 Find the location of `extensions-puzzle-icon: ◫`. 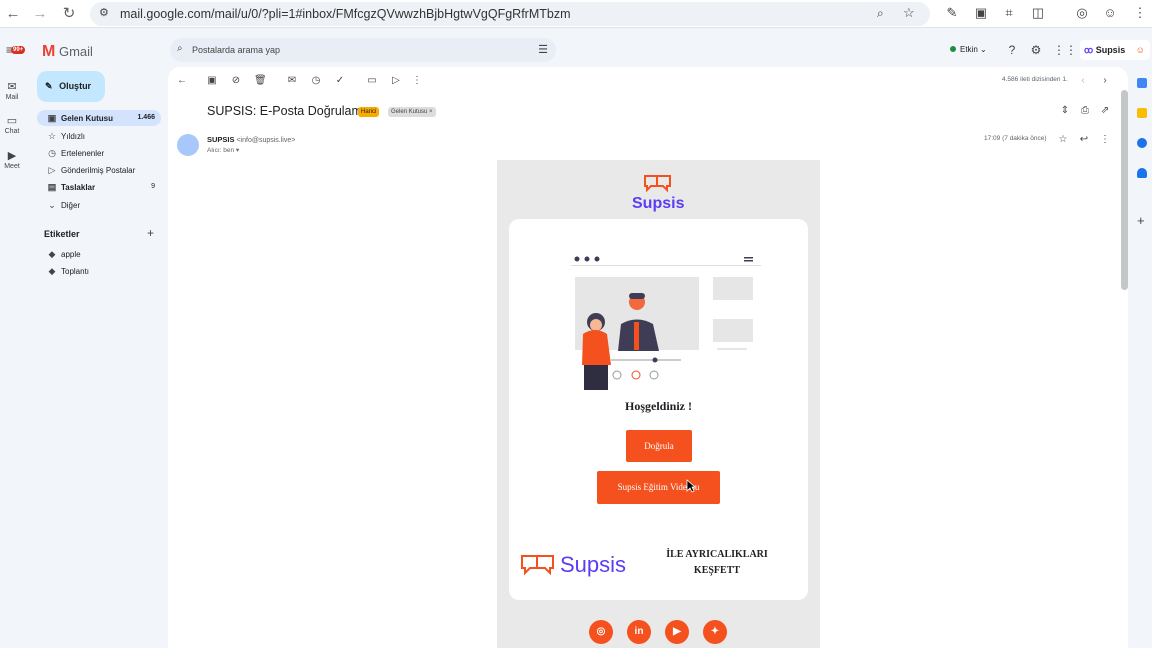

extensions-puzzle-icon: ◫ is located at coordinates (1038, 13).